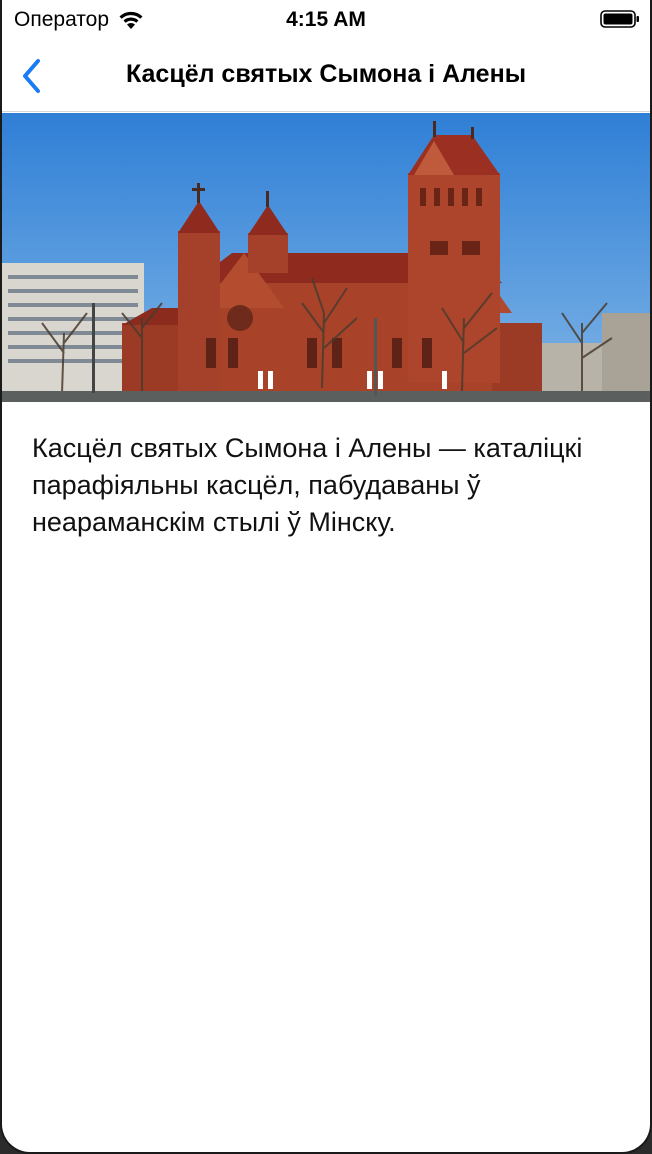 Image resolution: width=652 pixels, height=1154 pixels. What do you see at coordinates (619, 19) in the screenshot?
I see `battery-icon` at bounding box center [619, 19].